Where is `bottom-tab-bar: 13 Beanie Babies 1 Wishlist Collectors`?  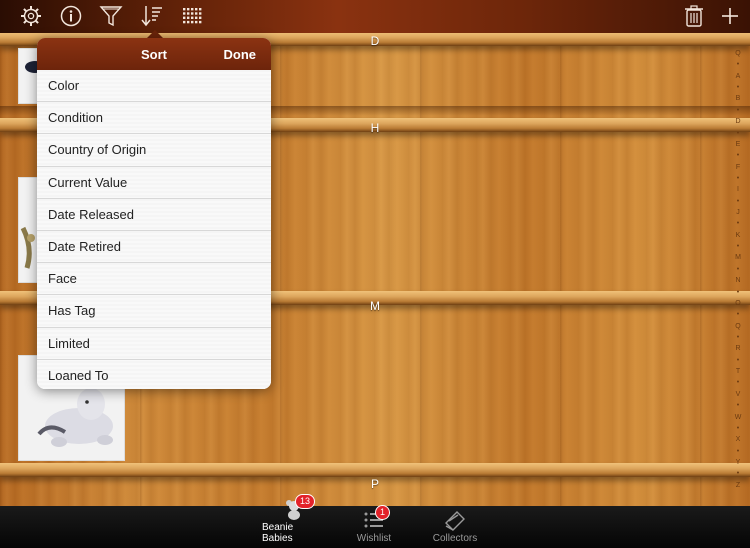 bottom-tab-bar: 13 Beanie Babies 1 Wishlist Collectors is located at coordinates (375, 521).